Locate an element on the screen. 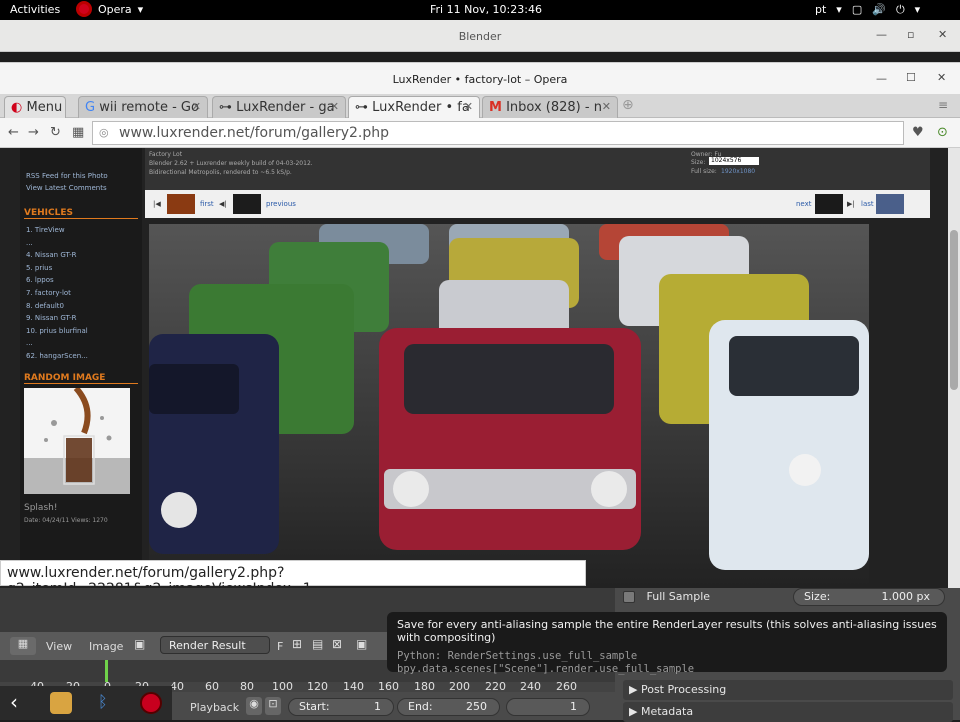 This screenshot has height=722, width=960. previous-icon: ◀| is located at coordinates (223, 204).